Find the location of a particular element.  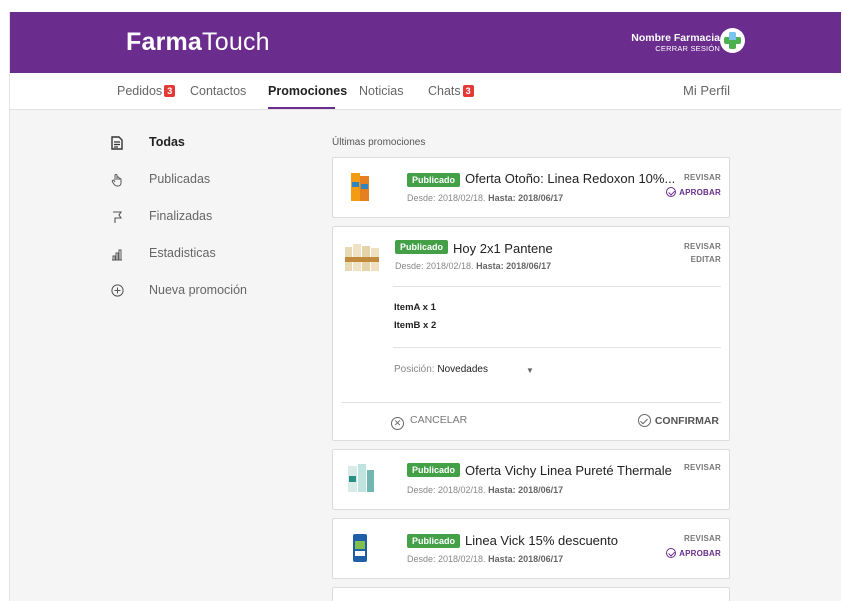

document-icon is located at coordinates (117, 143).